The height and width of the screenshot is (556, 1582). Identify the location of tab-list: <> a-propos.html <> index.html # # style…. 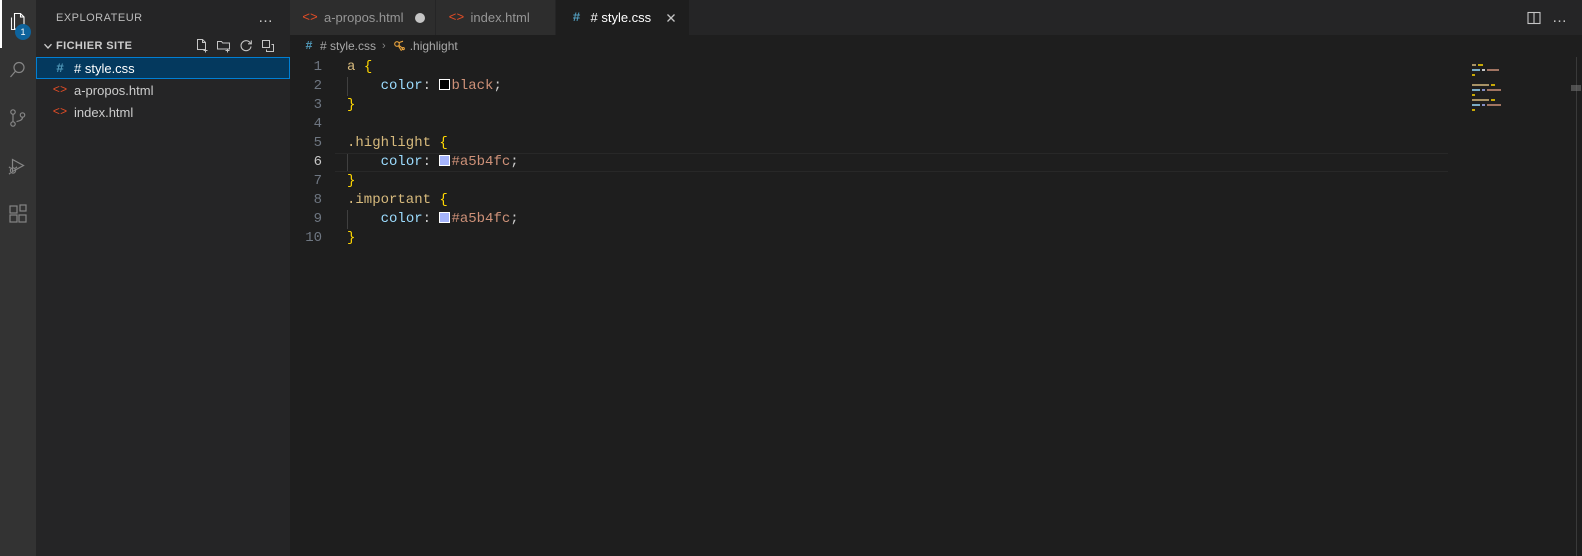
(490, 17).